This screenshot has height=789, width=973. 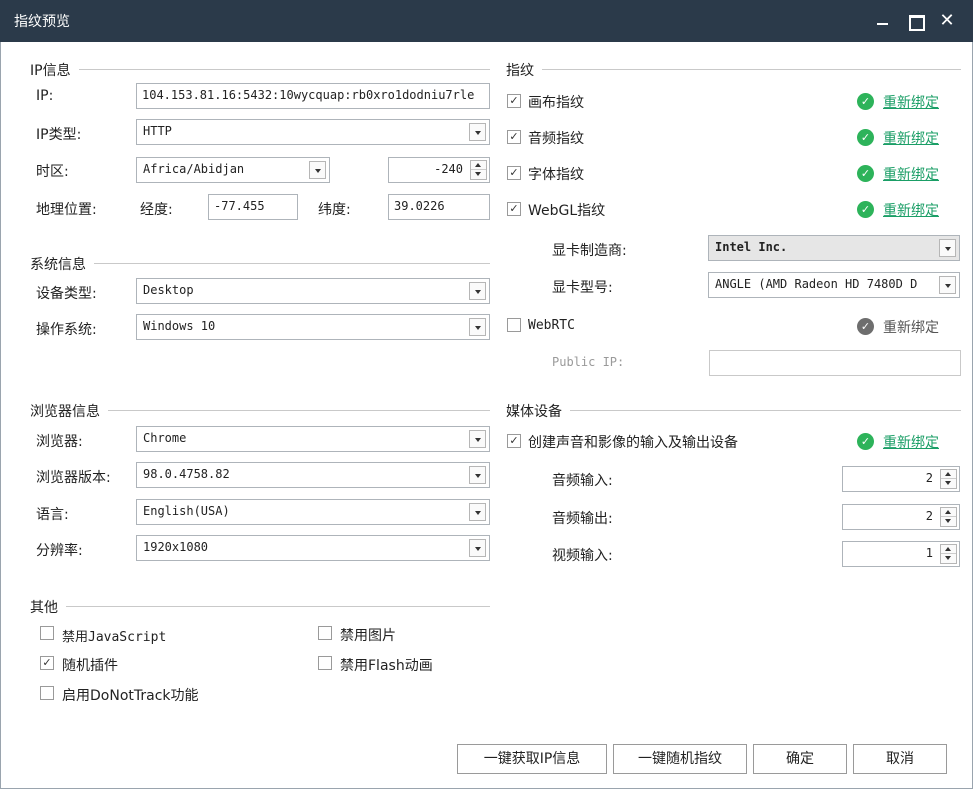 I want to click on fetch-ip-button: 一键获取IP信息, so click(x=532, y=759).